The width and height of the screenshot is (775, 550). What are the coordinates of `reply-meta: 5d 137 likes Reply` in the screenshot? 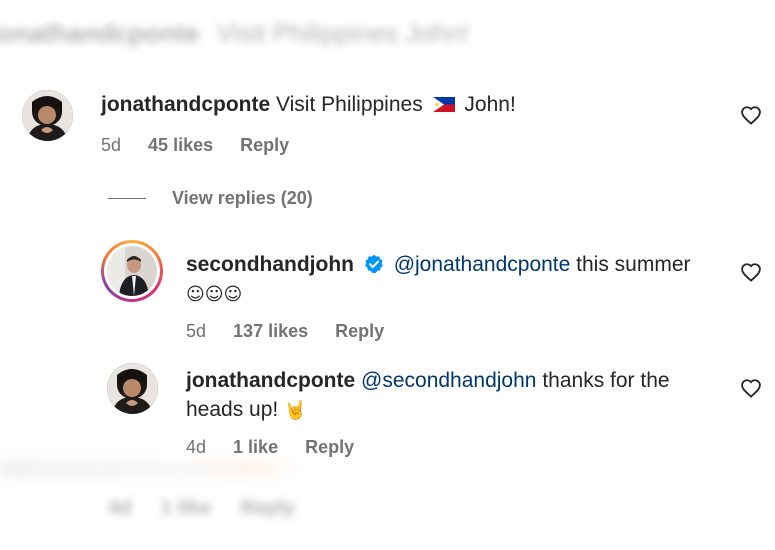 It's located at (296, 331).